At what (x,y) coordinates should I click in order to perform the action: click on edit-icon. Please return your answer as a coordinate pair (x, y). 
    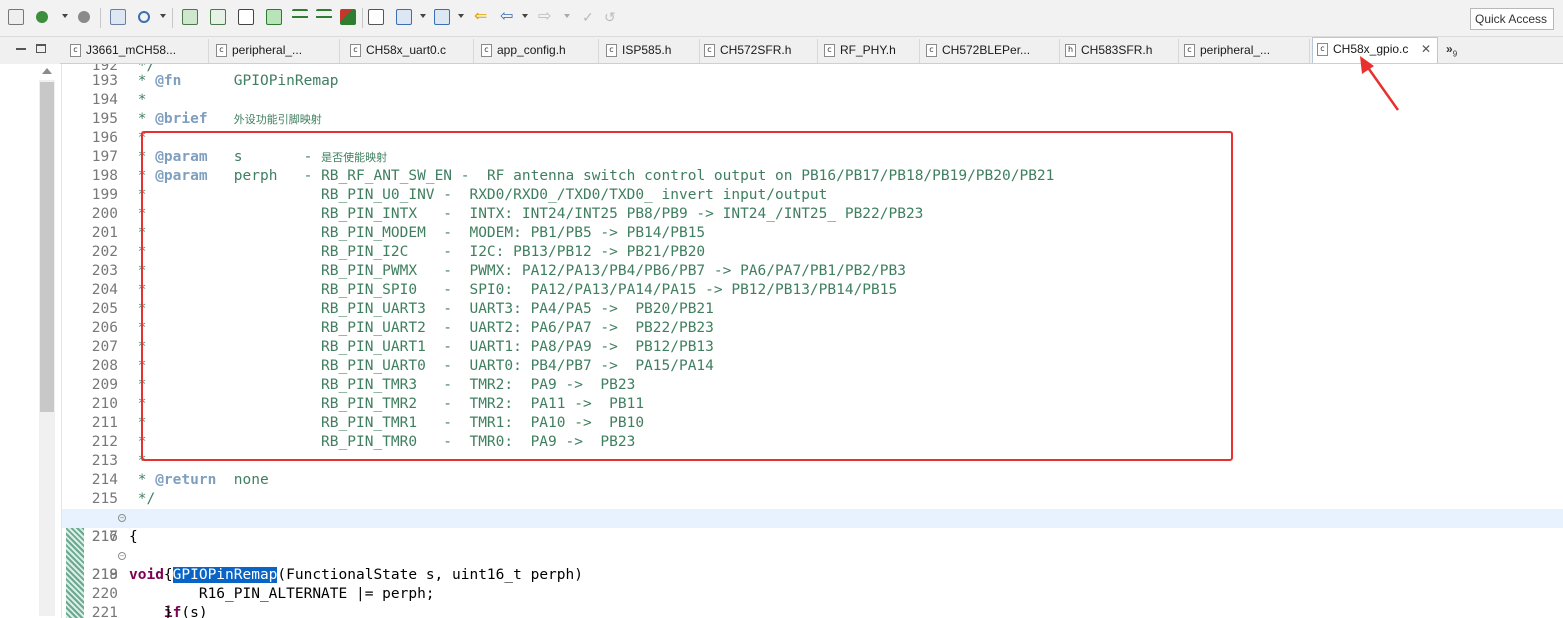
    Looking at the image, I should click on (348, 17).